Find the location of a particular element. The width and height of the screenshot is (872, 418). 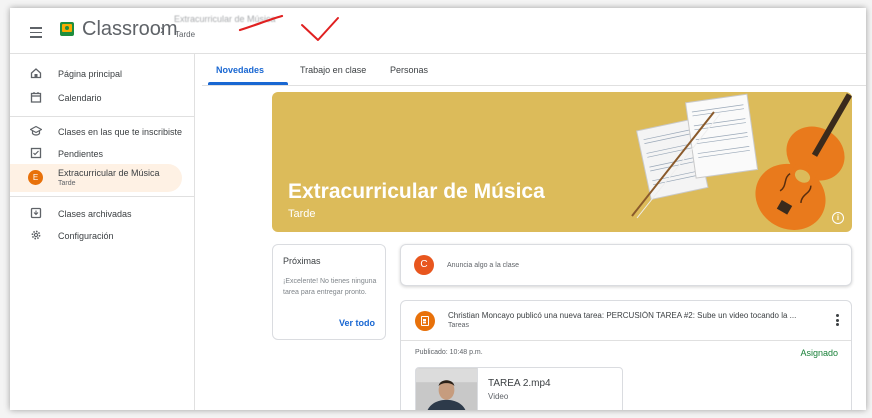

sidebar-item-pending: Pendientes is located at coordinates (96, 154).